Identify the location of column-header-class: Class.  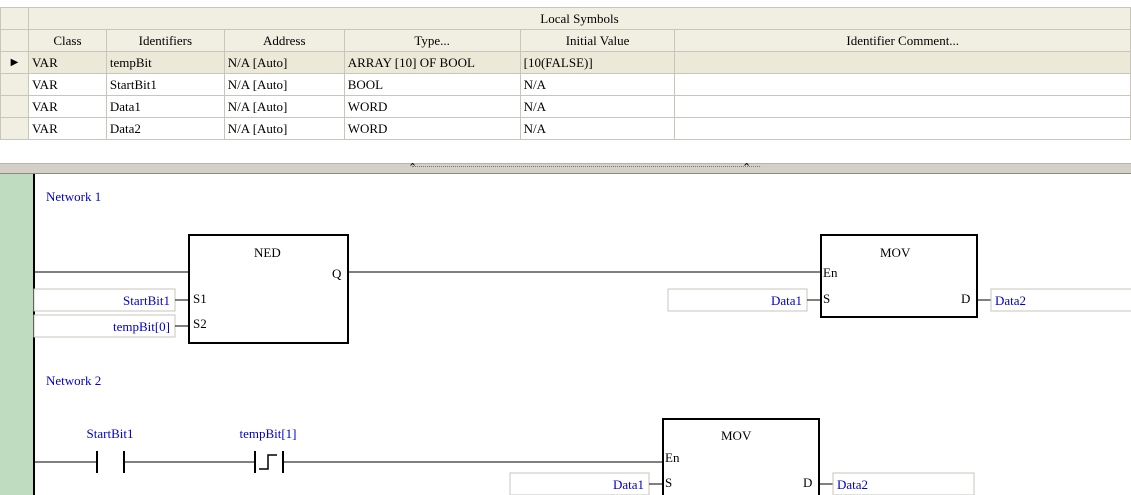
(67, 40).